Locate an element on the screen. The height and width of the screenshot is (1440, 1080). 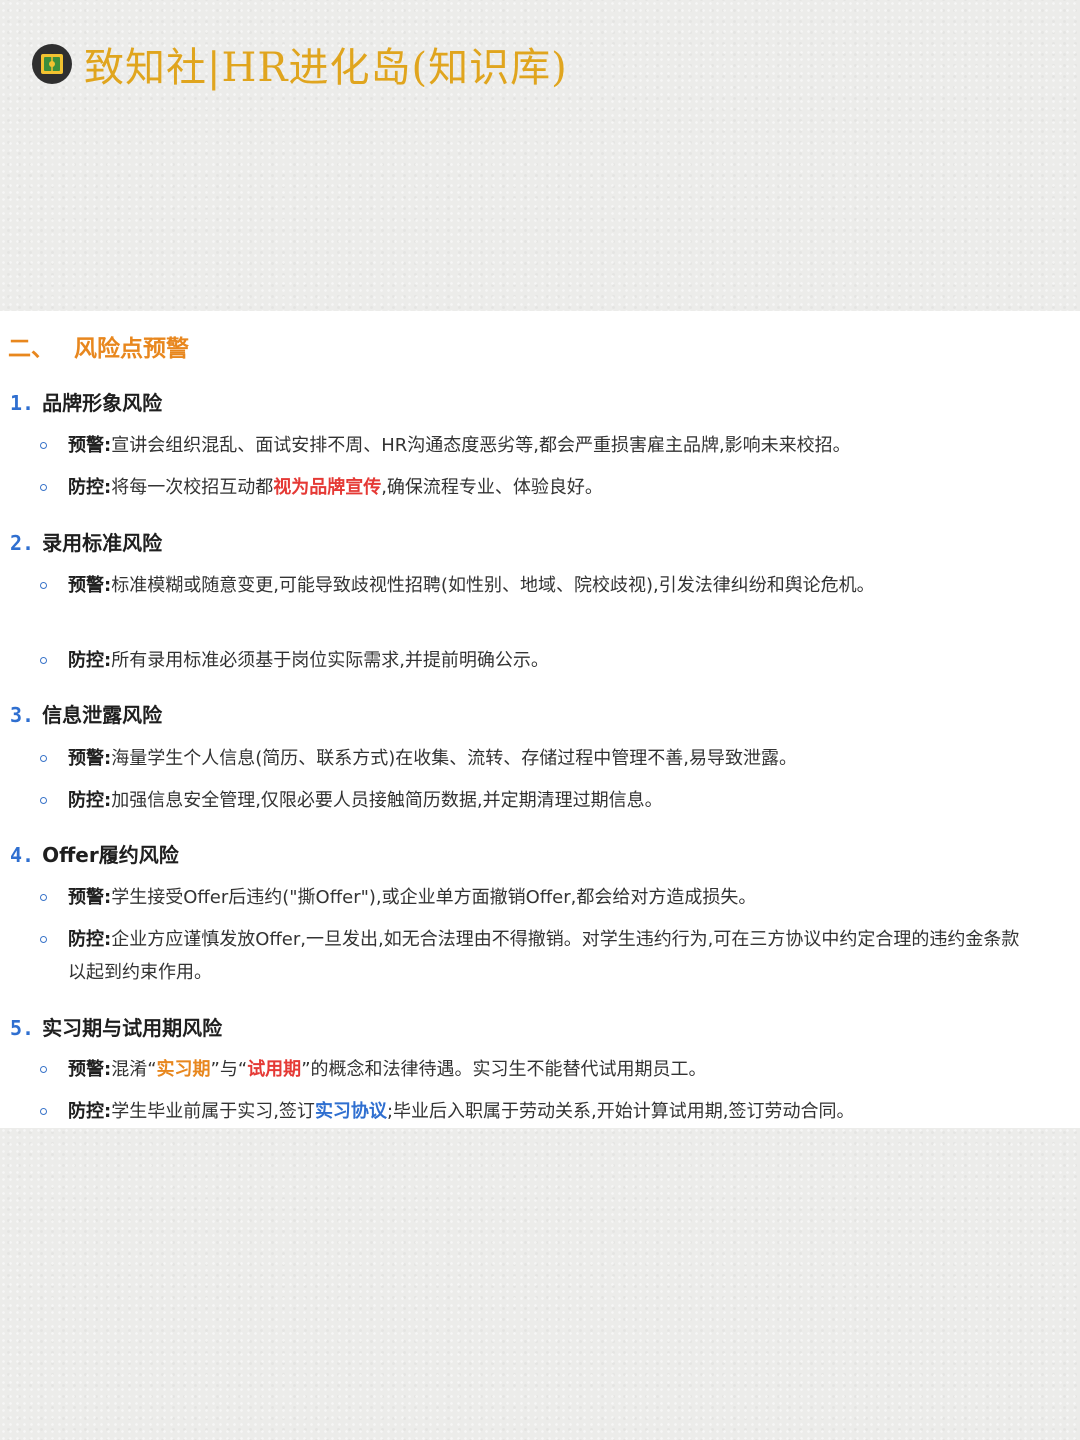
item-title: 1. 品牌形象风险 is located at coordinates (86, 401).